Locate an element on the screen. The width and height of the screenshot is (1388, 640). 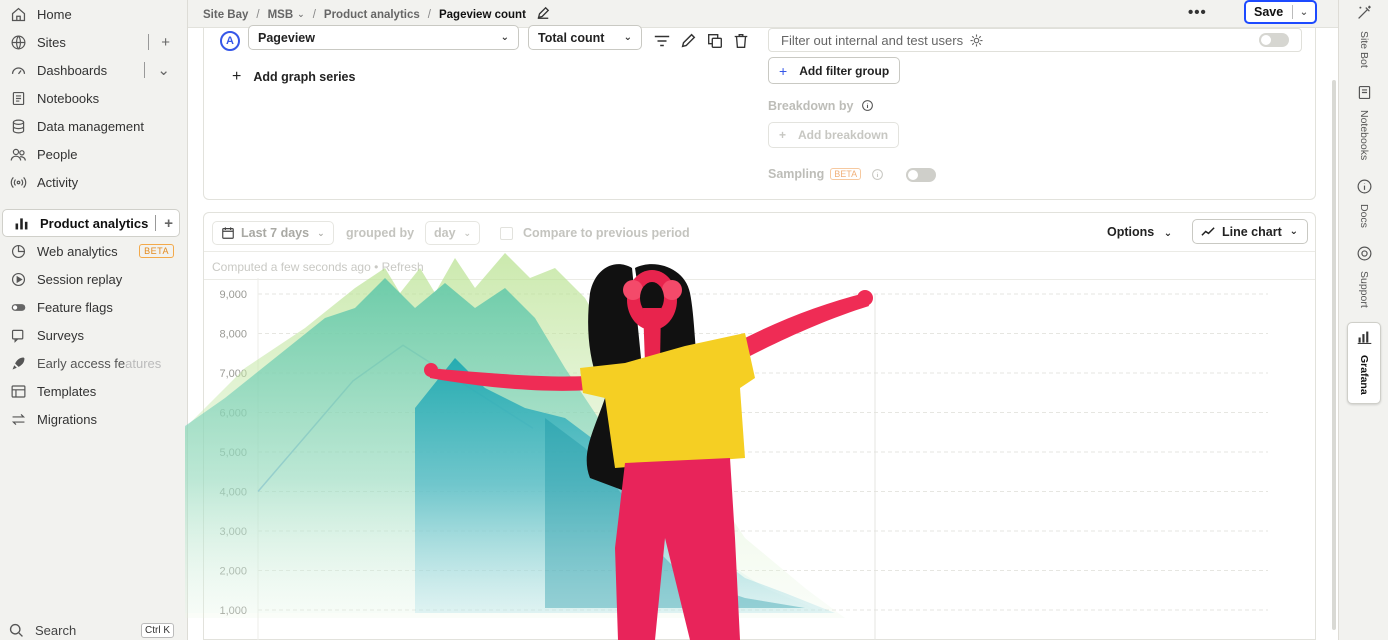
replay-icon is located at coordinates (18, 279).